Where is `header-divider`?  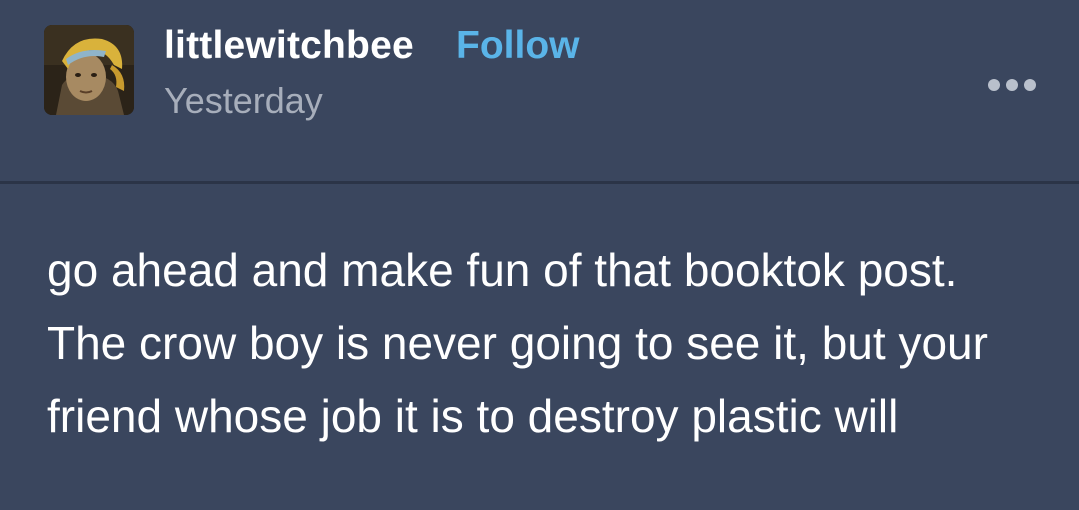 header-divider is located at coordinates (539, 182).